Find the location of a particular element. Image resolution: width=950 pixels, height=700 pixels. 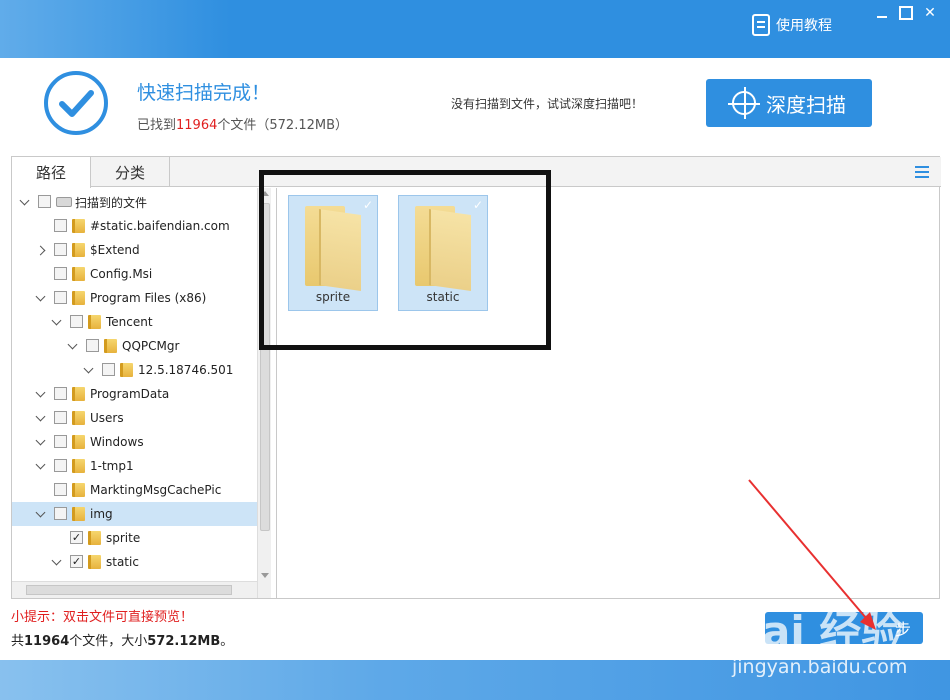

scan-title: 快速扫描完成！ is located at coordinates (204, 93).